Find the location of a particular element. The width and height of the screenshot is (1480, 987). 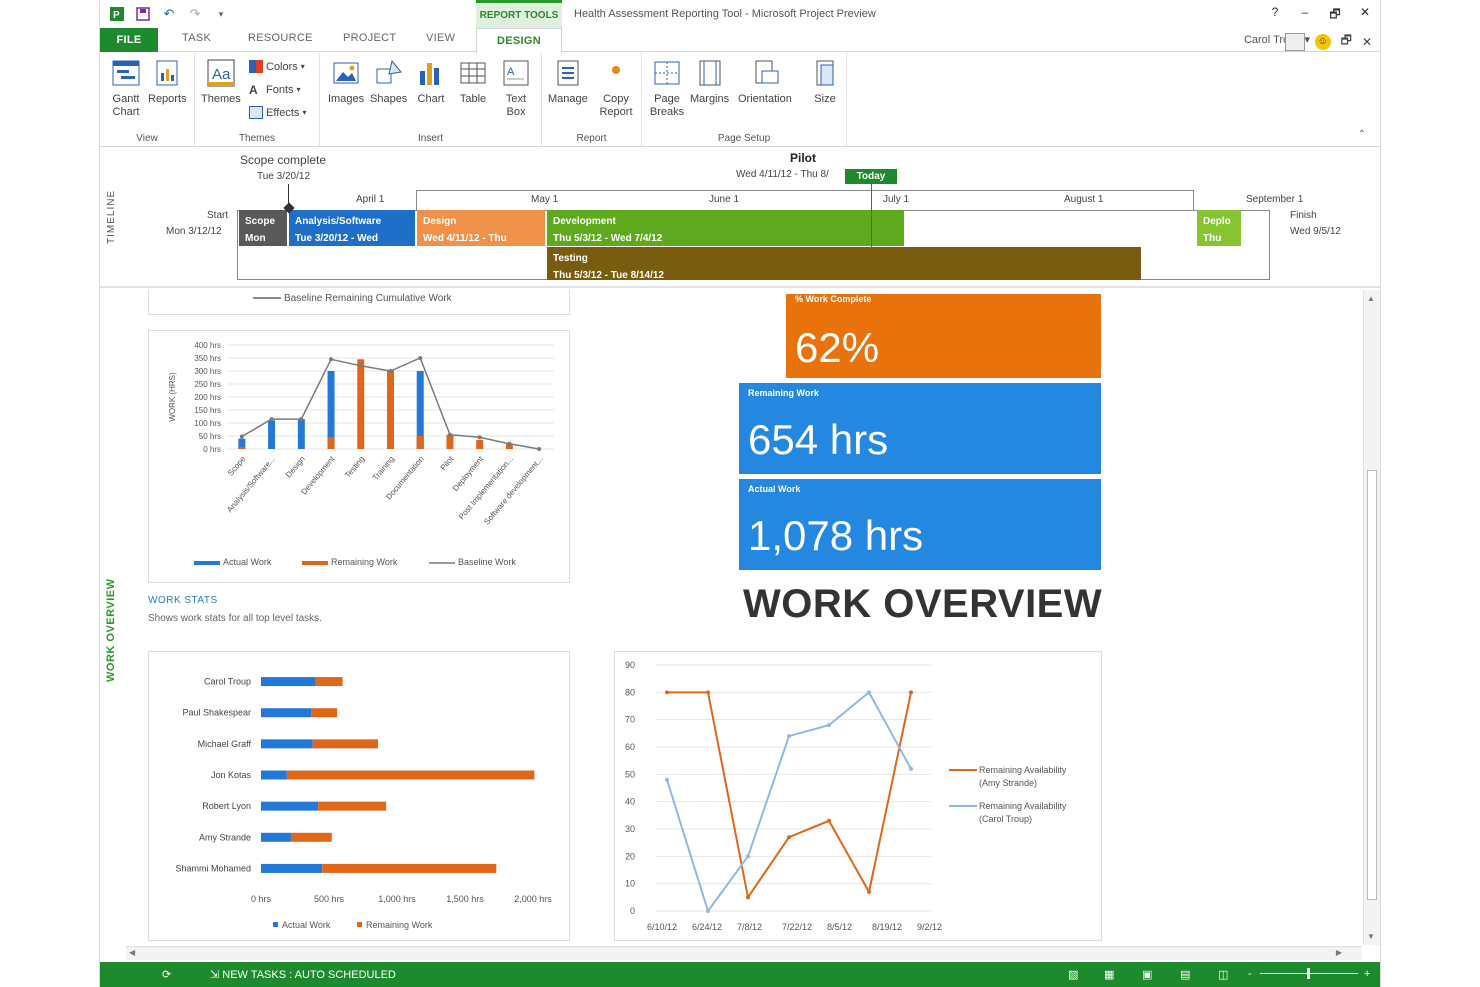

timeline-bar-scope: Scope Mon is located at coordinates (263, 228).